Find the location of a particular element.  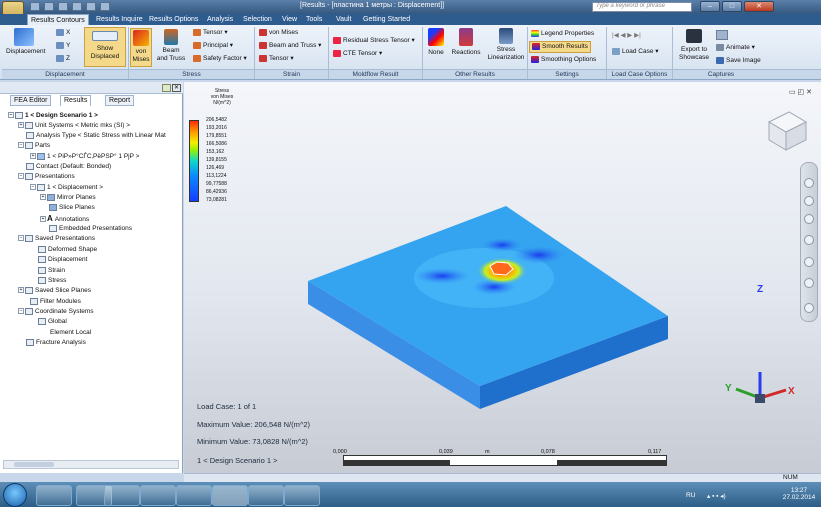

tree-item-embedded-presentations: Embedded Presentations is located at coordinates (90, 229).